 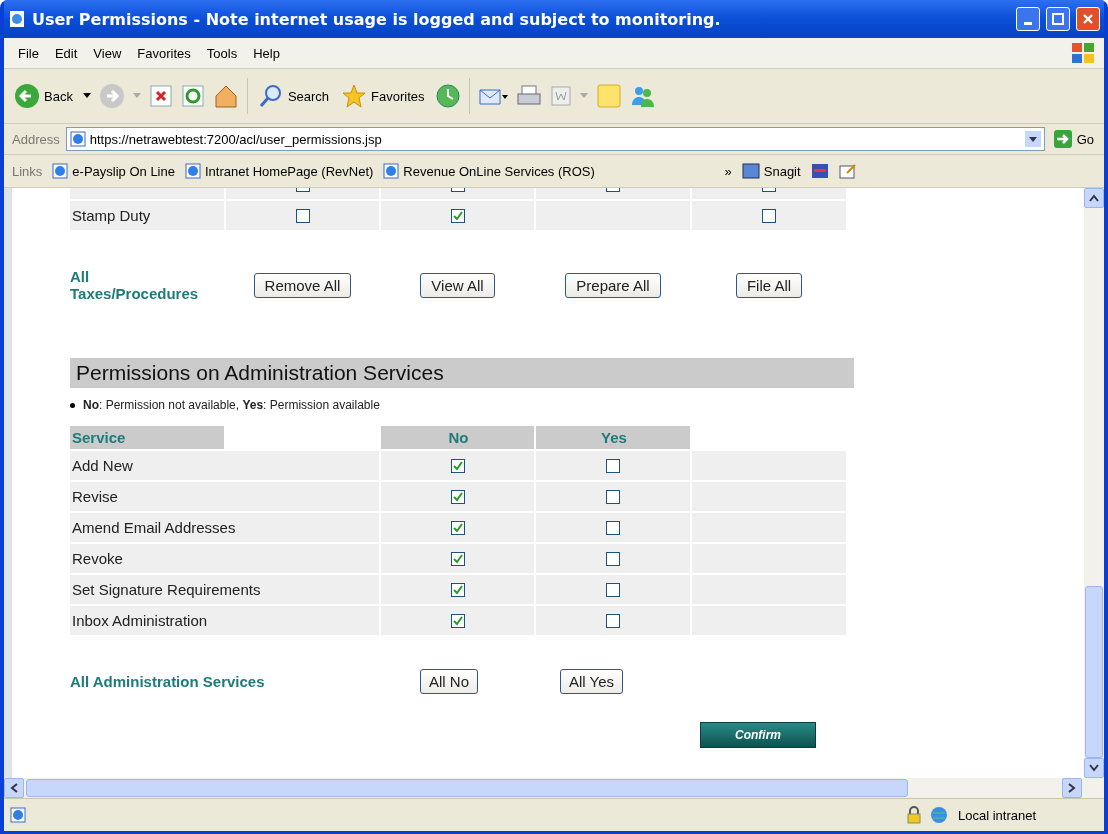 I want to click on maximize-button, so click(x=1058, y=19).